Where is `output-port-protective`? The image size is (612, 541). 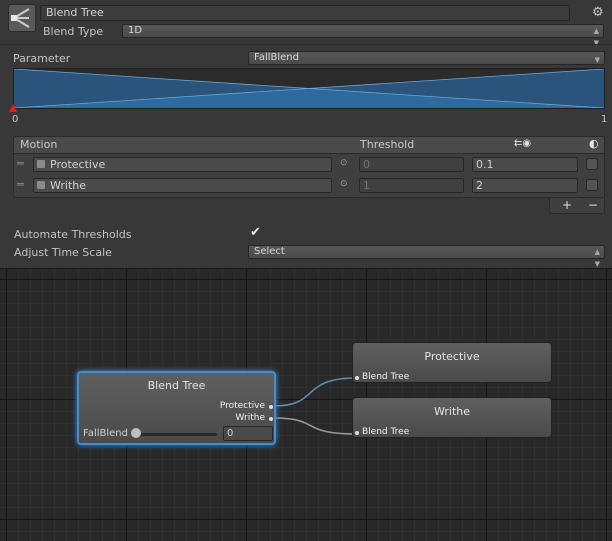 output-port-protective is located at coordinates (271, 407).